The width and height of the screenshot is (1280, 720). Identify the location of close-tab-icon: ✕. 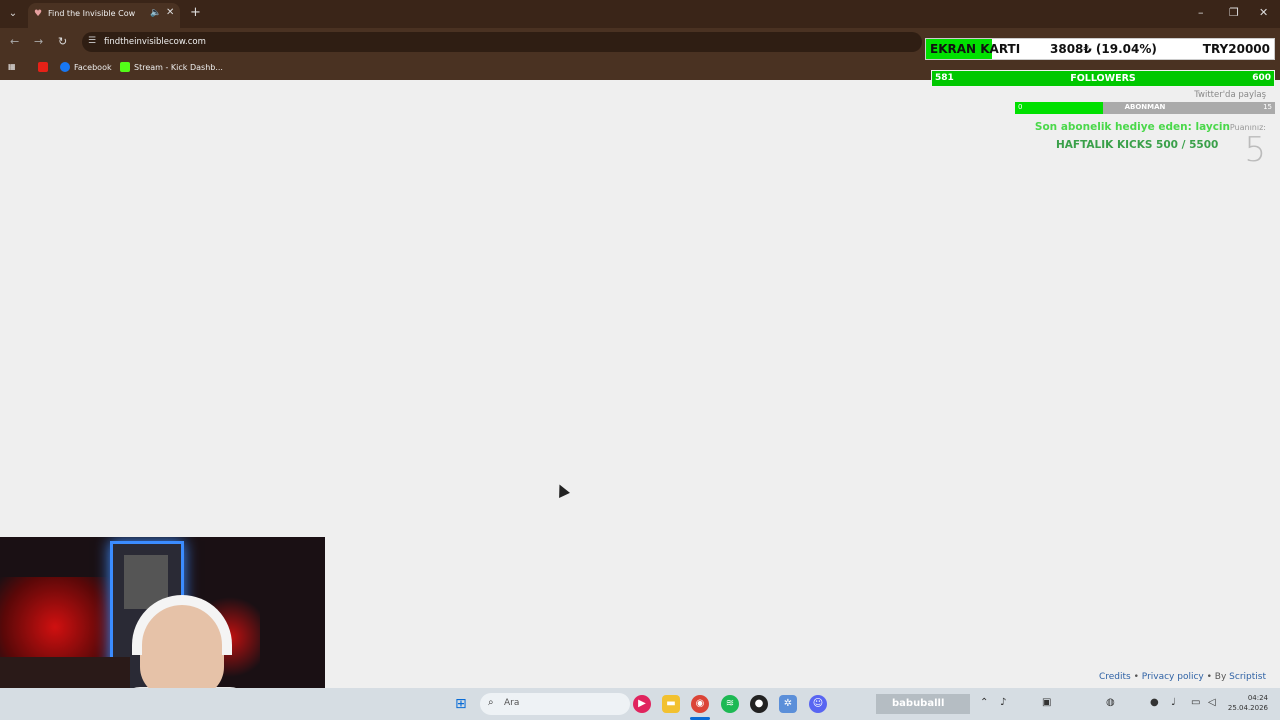
(170, 12).